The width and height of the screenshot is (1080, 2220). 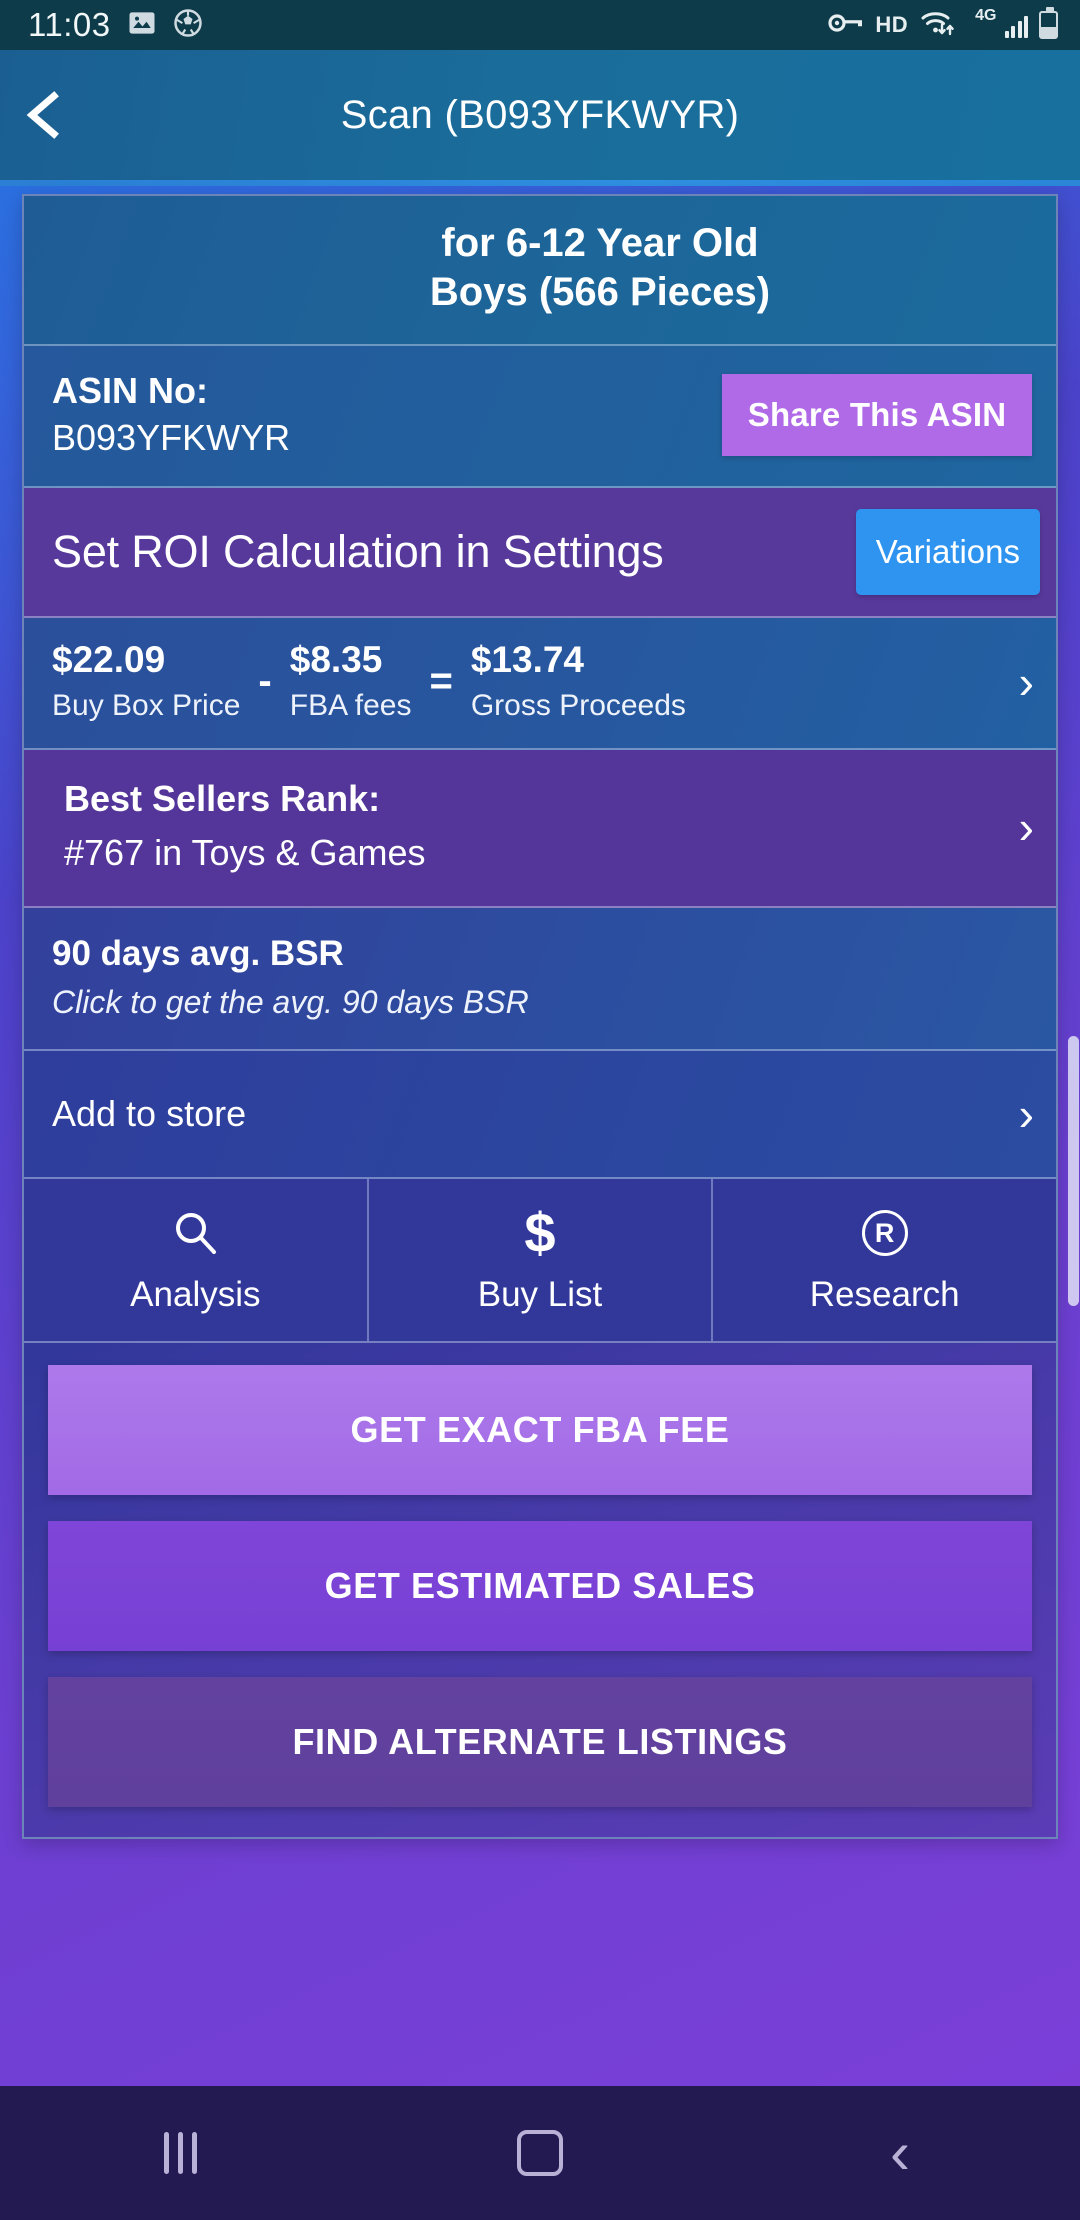 I want to click on quick-action-tabs: Analysis $ Buy List R Research, so click(x=540, y=1261).